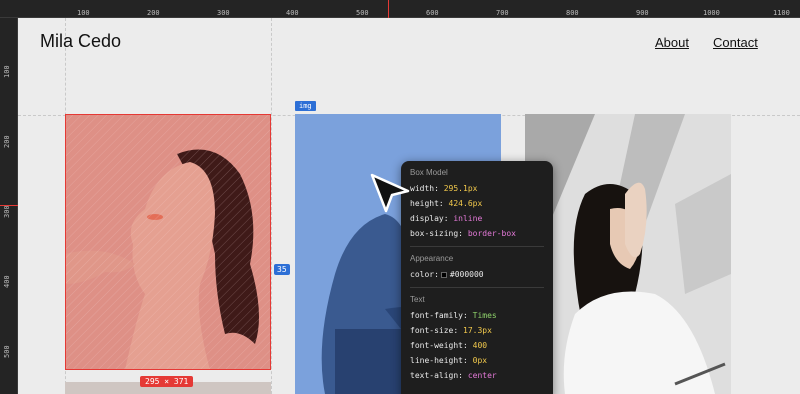 The width and height of the screenshot is (800, 394). I want to click on property-value: 400, so click(480, 345).